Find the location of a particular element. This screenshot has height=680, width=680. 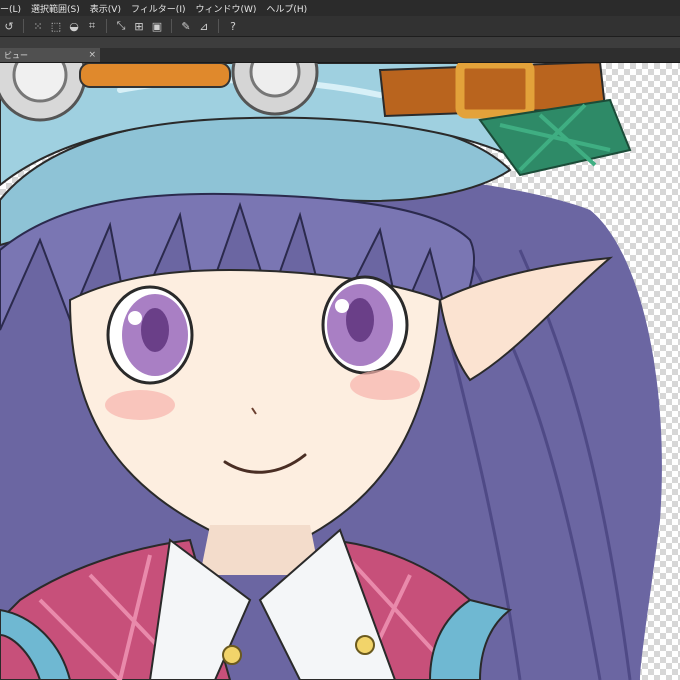

toolbar: ↺ ⁙ ⬚ ◒ ⌗ ⤡ ⊞ ▣ ✎ ⊿ ? is located at coordinates (340, 26).